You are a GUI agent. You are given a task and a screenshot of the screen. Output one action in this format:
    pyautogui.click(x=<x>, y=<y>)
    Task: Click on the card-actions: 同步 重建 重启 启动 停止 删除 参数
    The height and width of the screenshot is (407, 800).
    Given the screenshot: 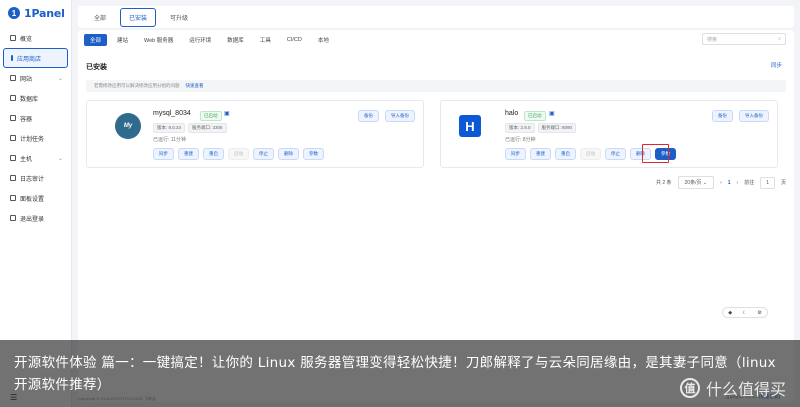 What is the action you would take?
    pyautogui.click(x=238, y=154)
    